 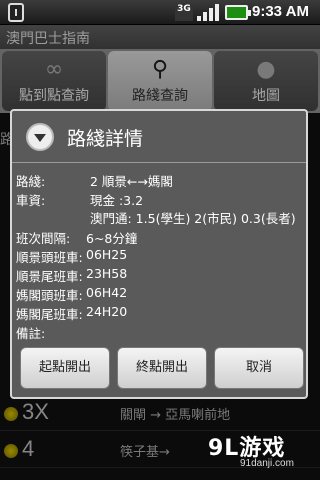 I want to click on battery-icon, so click(x=238, y=12).